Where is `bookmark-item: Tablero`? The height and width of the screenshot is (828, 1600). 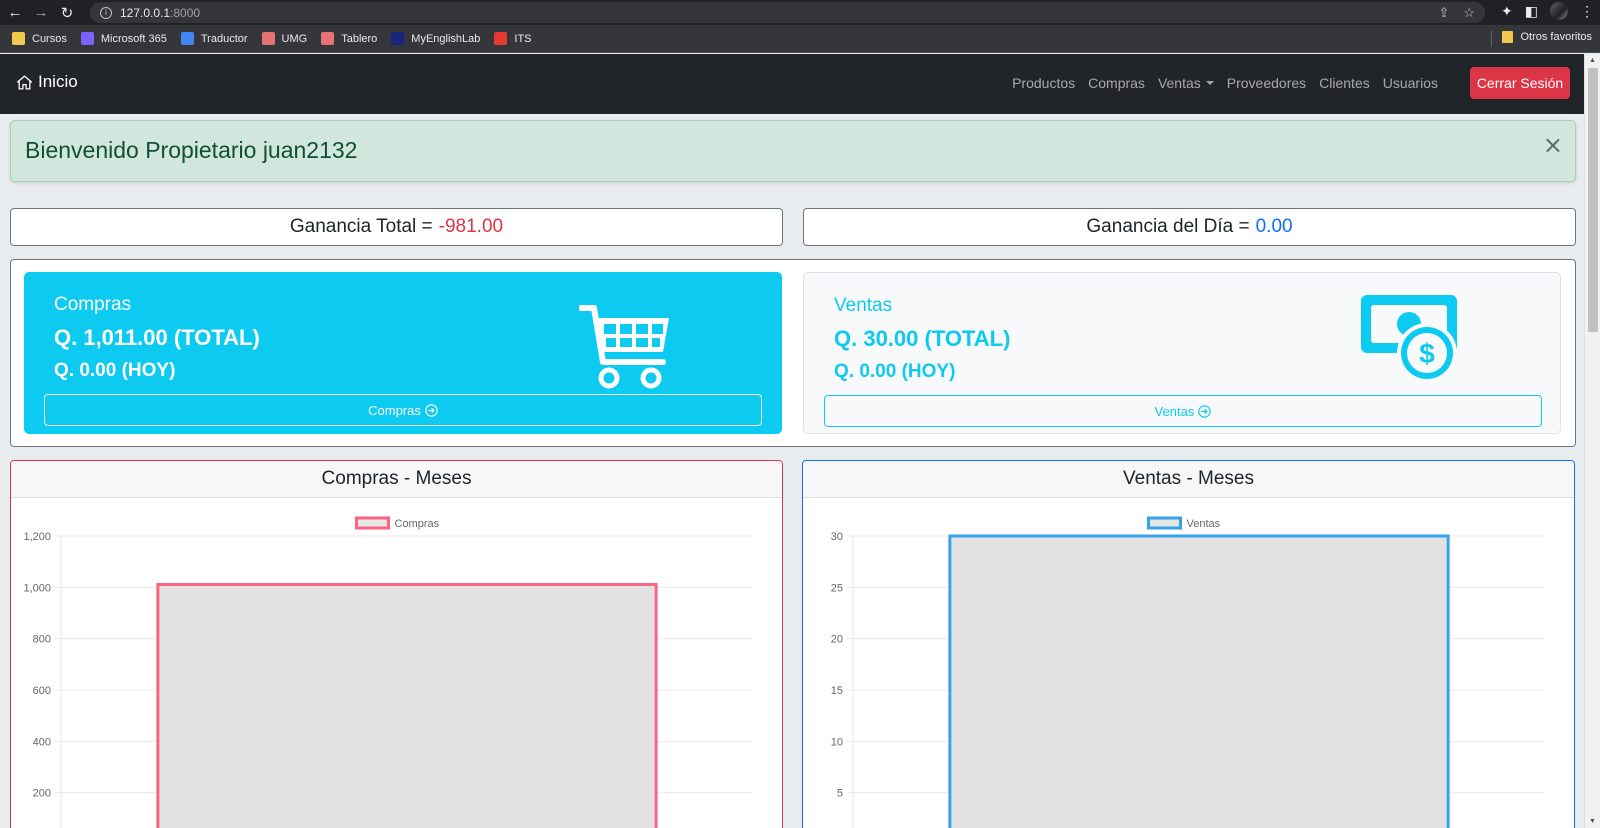 bookmark-item: Tablero is located at coordinates (349, 38).